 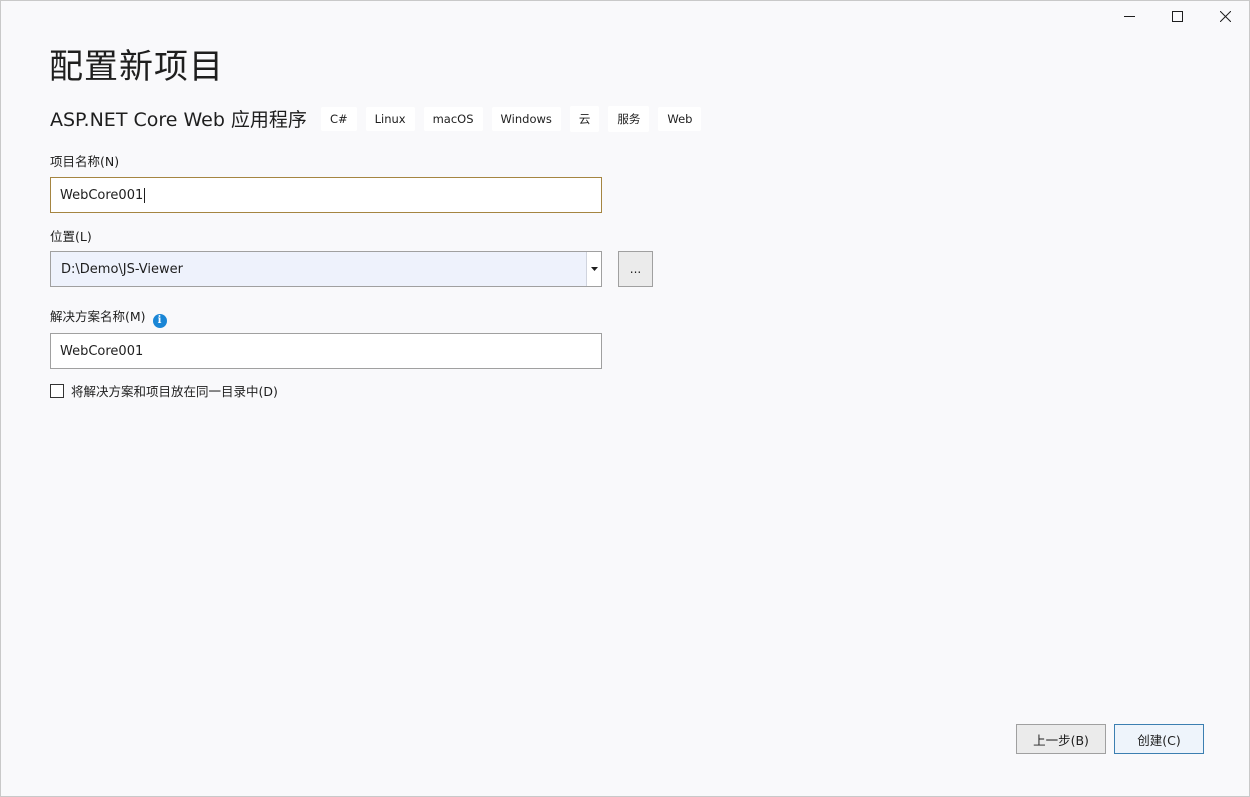 What do you see at coordinates (338, 118) in the screenshot?
I see `tag-csharp: C#` at bounding box center [338, 118].